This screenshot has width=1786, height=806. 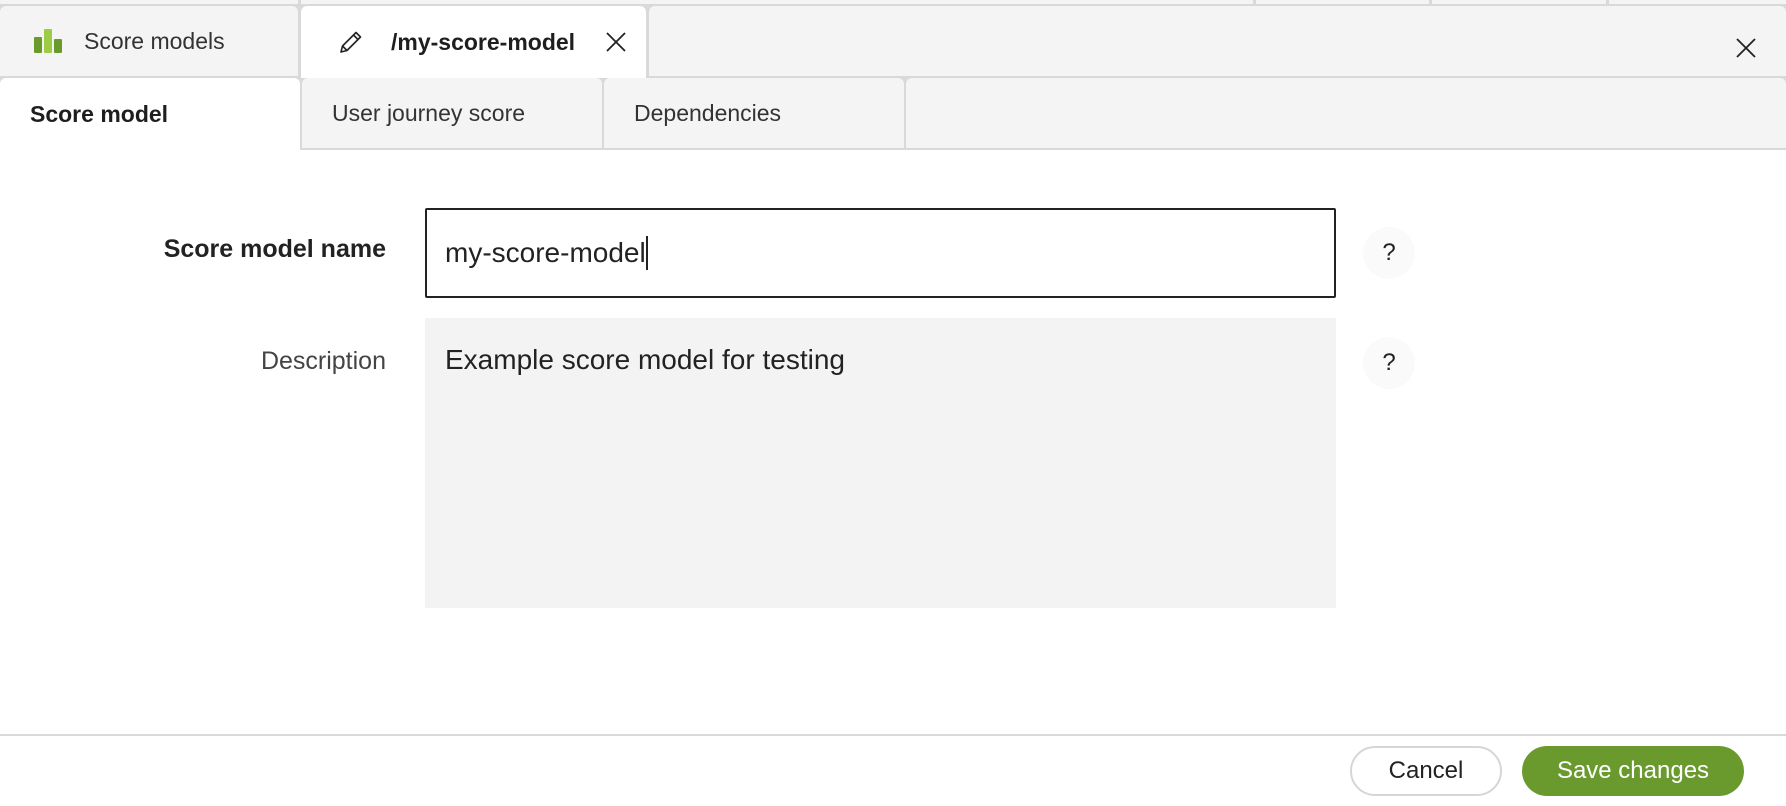 What do you see at coordinates (1426, 771) in the screenshot?
I see `cancel-button: Cancel` at bounding box center [1426, 771].